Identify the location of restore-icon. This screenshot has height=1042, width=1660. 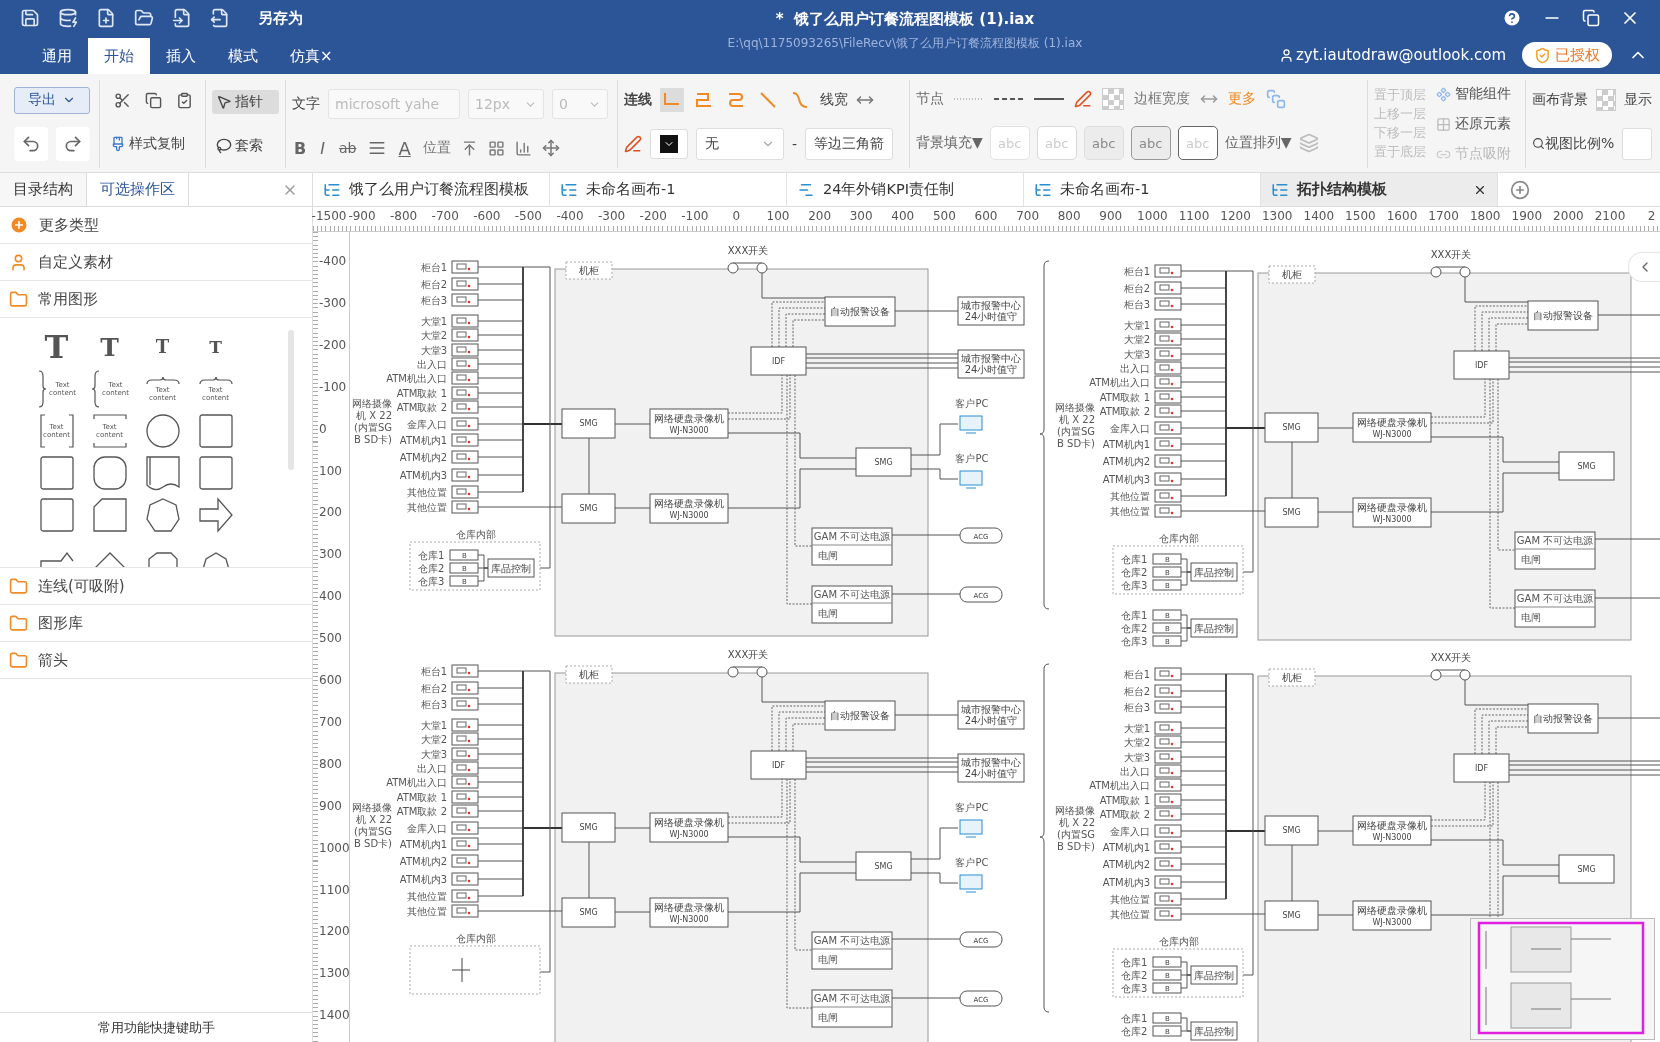
(1591, 18).